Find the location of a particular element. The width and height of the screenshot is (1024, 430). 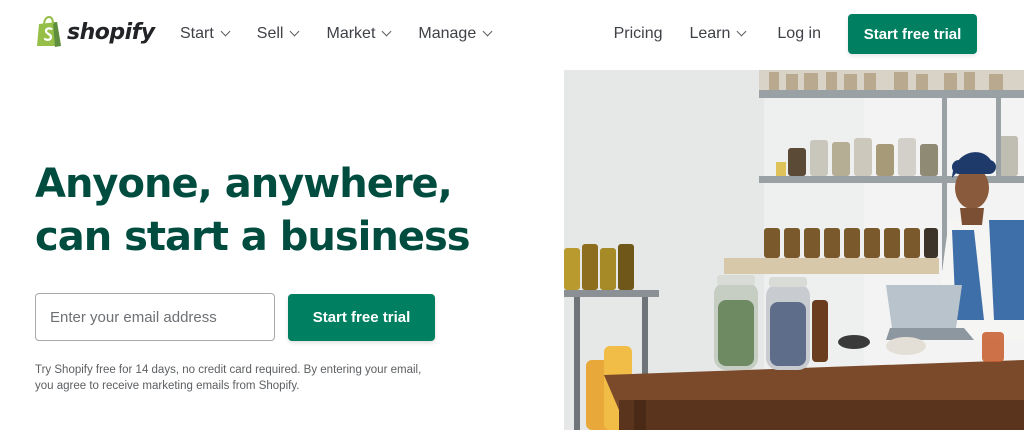

nav-item-market: Market is located at coordinates (359, 34).